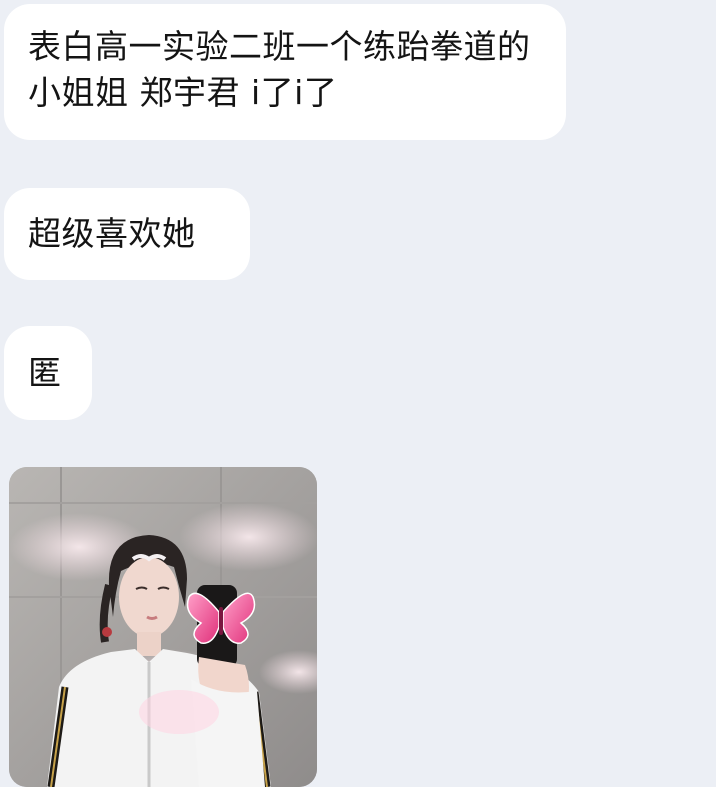 The image size is (716, 787). What do you see at coordinates (112, 233) in the screenshot?
I see `message-text: 超级喜欢她` at bounding box center [112, 233].